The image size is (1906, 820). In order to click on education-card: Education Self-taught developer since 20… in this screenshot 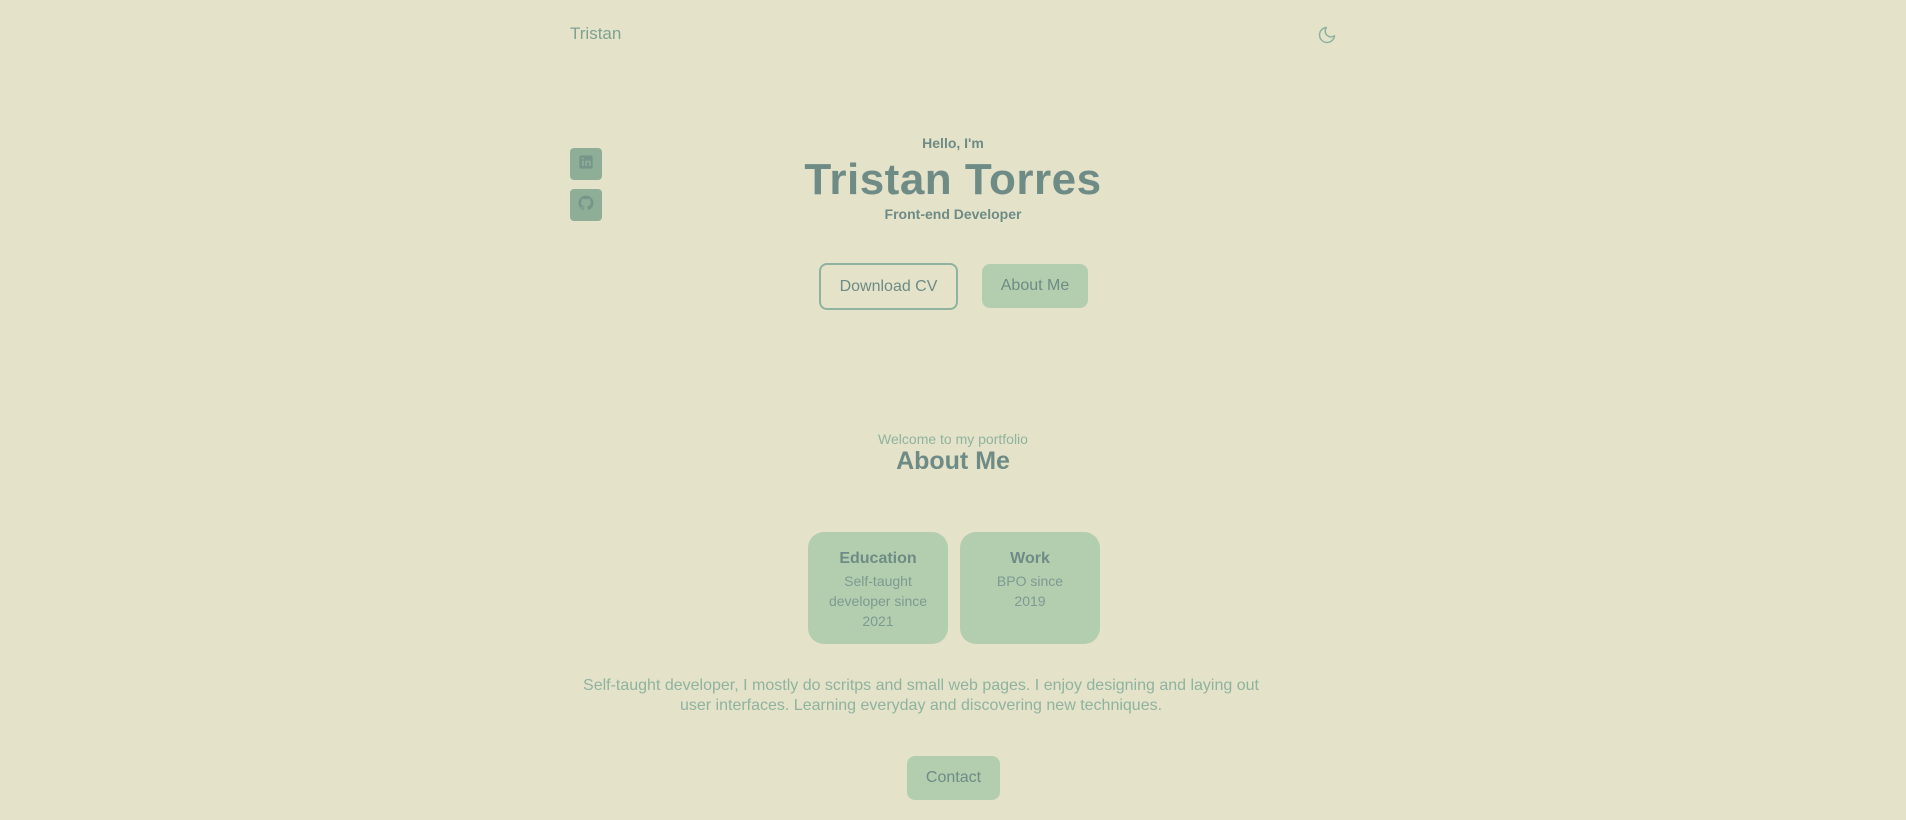, I will do `click(878, 588)`.